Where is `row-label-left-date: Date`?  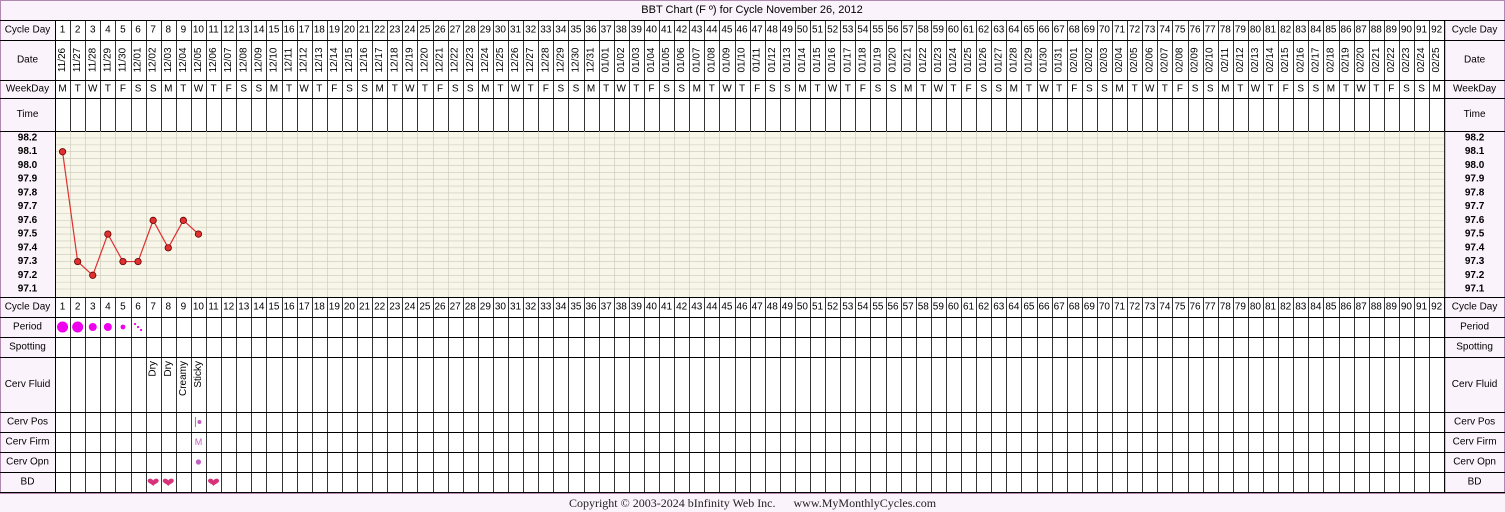 row-label-left-date: Date is located at coordinates (28, 60).